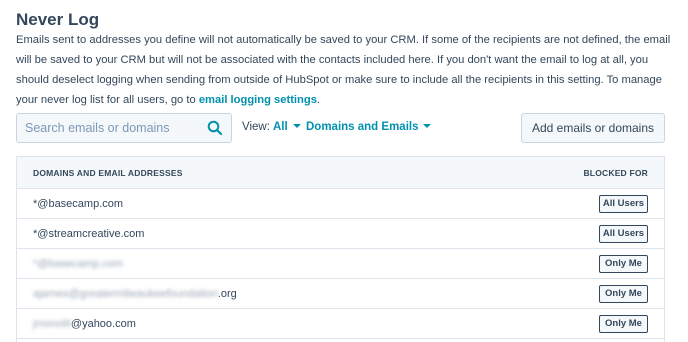 This screenshot has width=688, height=342. What do you see at coordinates (109, 128) in the screenshot?
I see `search-input` at bounding box center [109, 128].